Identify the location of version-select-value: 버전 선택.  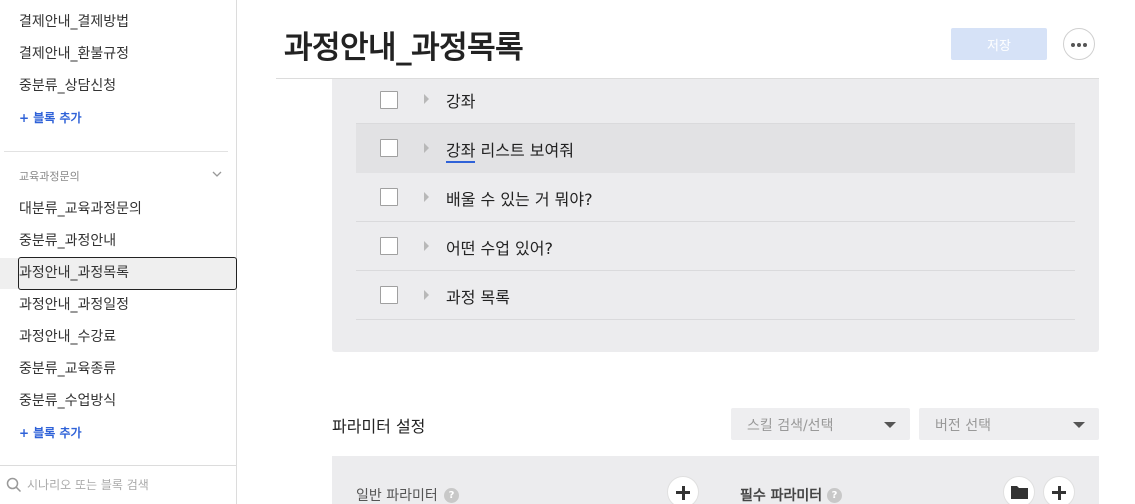
(963, 426).